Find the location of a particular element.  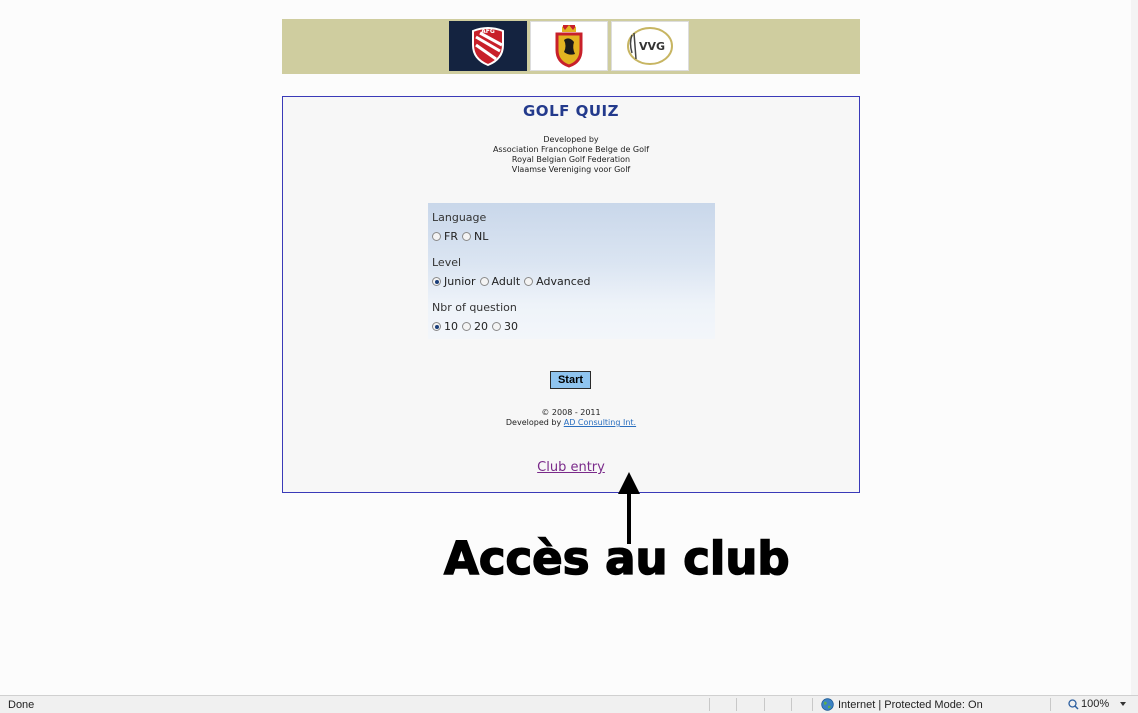

afg-logo: AFG is located at coordinates (488, 46).